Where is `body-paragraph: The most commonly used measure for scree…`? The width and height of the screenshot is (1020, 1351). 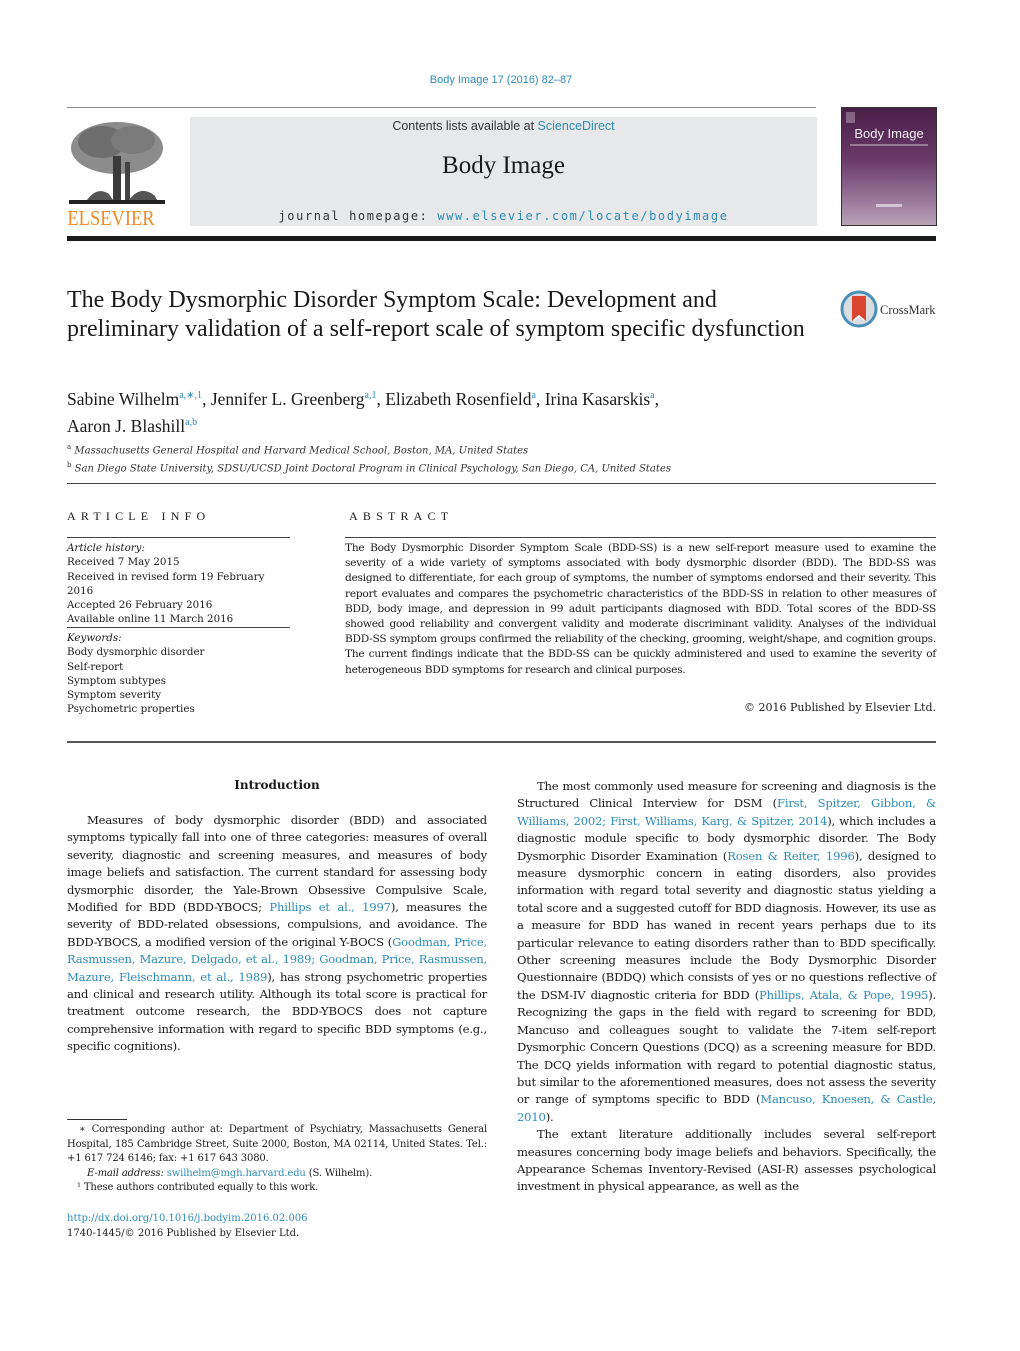 body-paragraph: The most commonly used measure for scree… is located at coordinates (726, 952).